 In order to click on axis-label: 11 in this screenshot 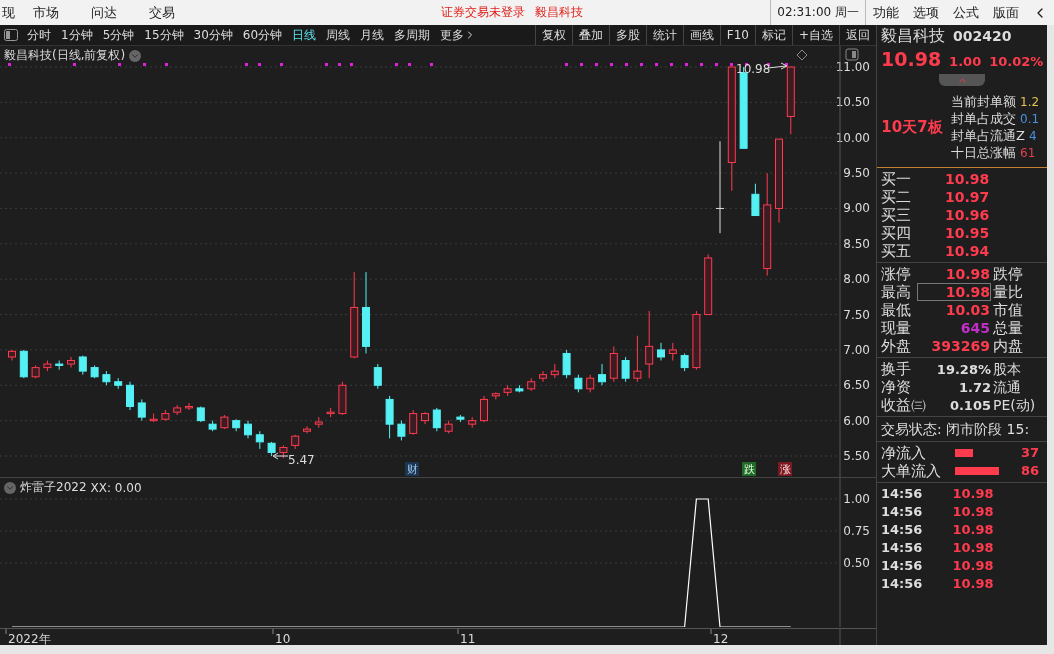, I will do `click(468, 638)`.